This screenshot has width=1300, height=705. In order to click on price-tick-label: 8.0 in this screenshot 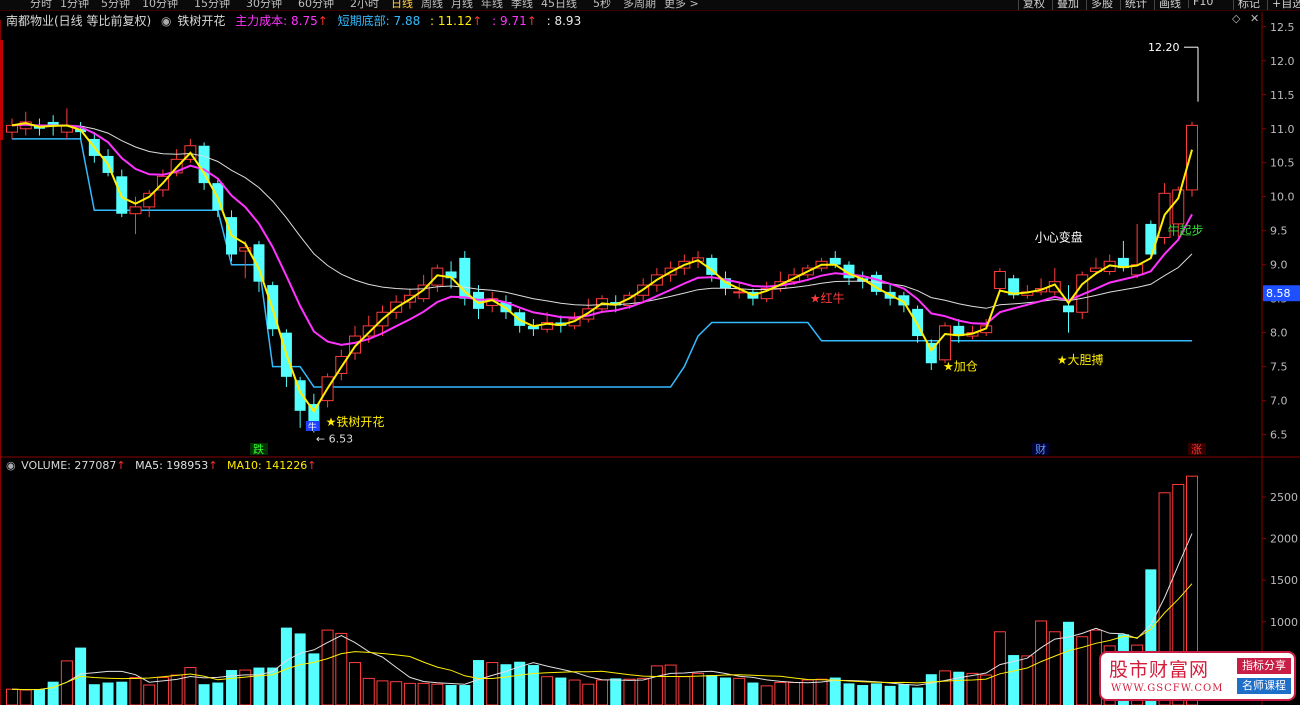, I will do `click(1279, 333)`.